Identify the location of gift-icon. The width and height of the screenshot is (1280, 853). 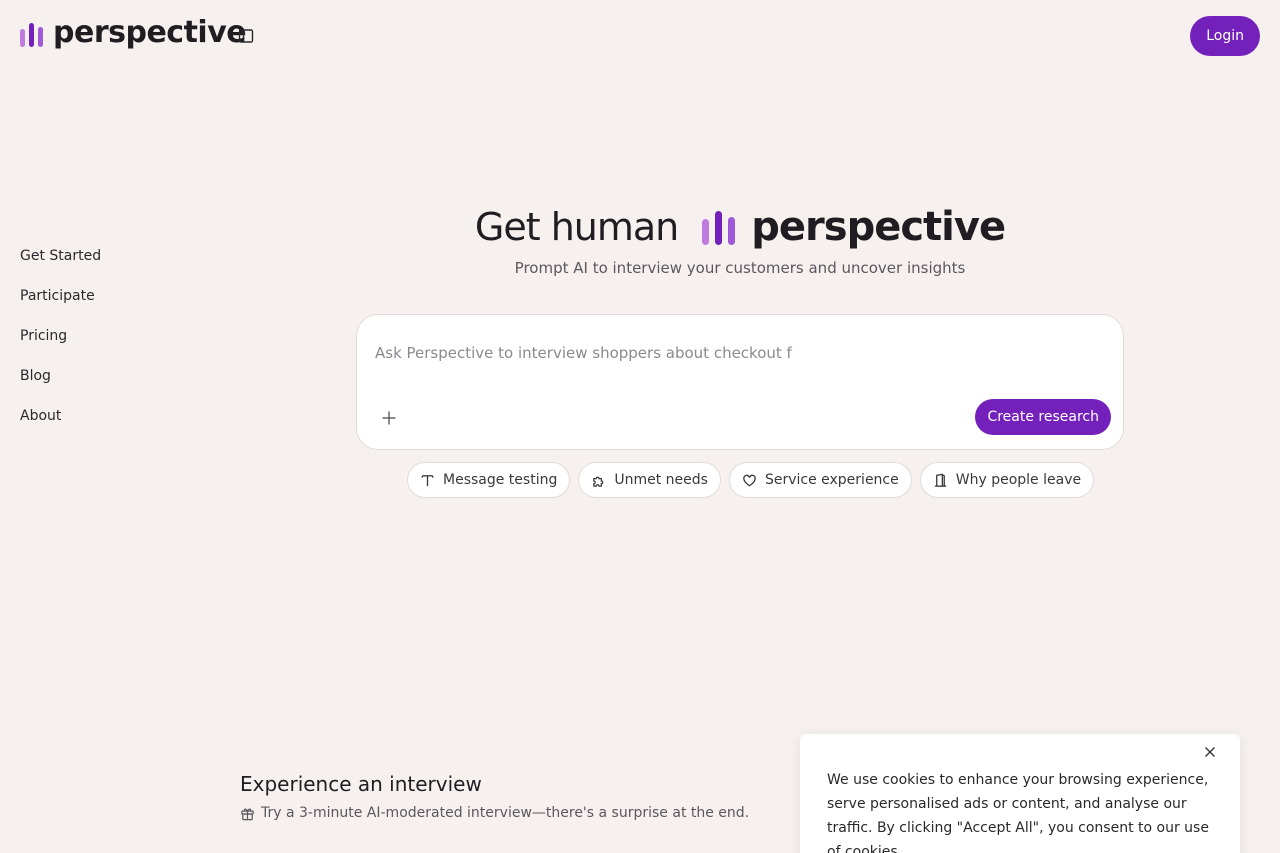
(247, 814).